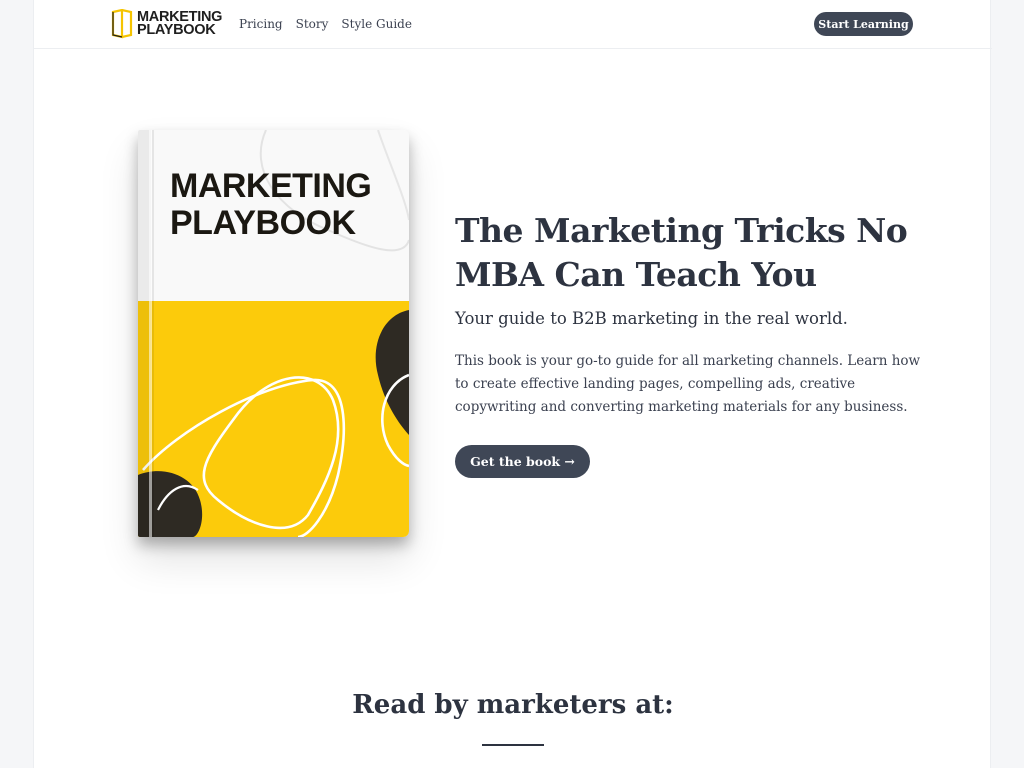 The width and height of the screenshot is (1024, 768). I want to click on nav-style-guide: Style Guide, so click(376, 24).